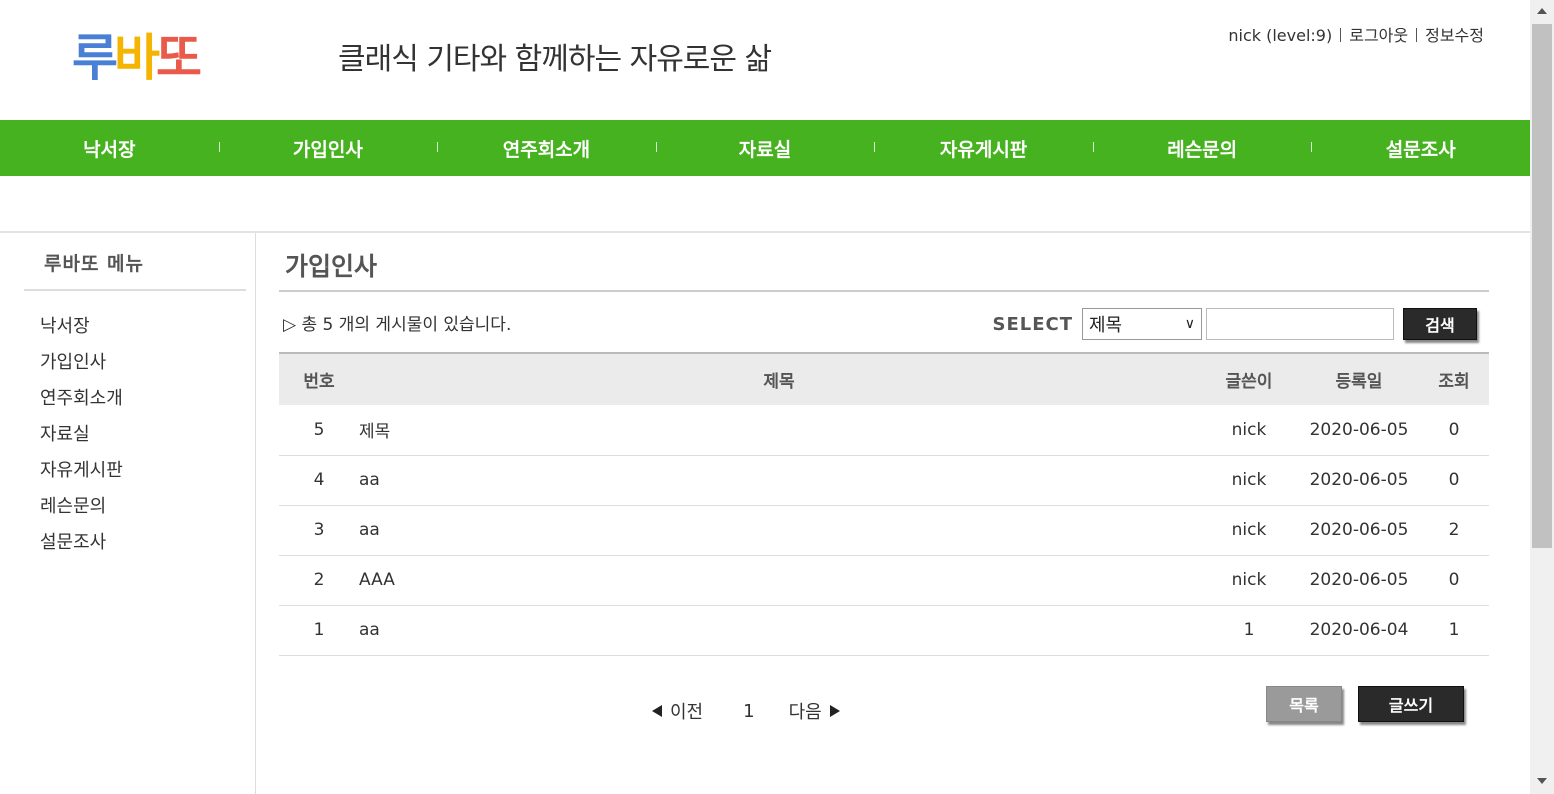  I want to click on select-label: SELECT, so click(1032, 324).